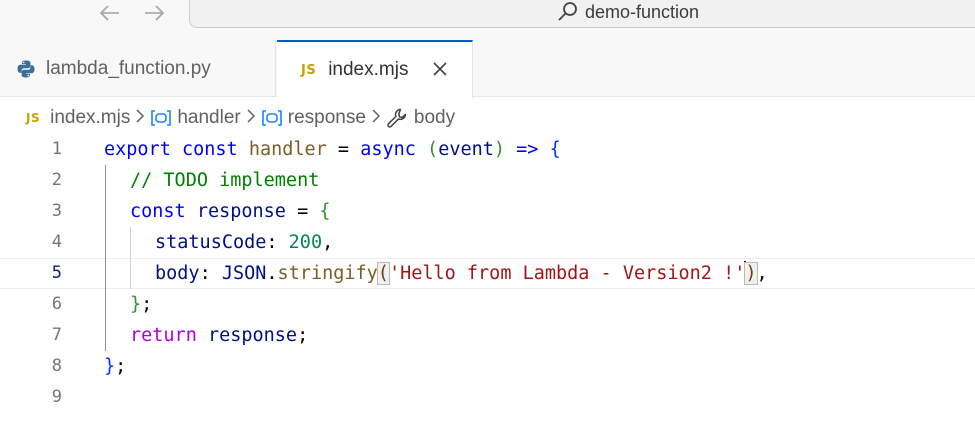 The width and height of the screenshot is (975, 436). I want to click on line-number: 5, so click(56, 273).